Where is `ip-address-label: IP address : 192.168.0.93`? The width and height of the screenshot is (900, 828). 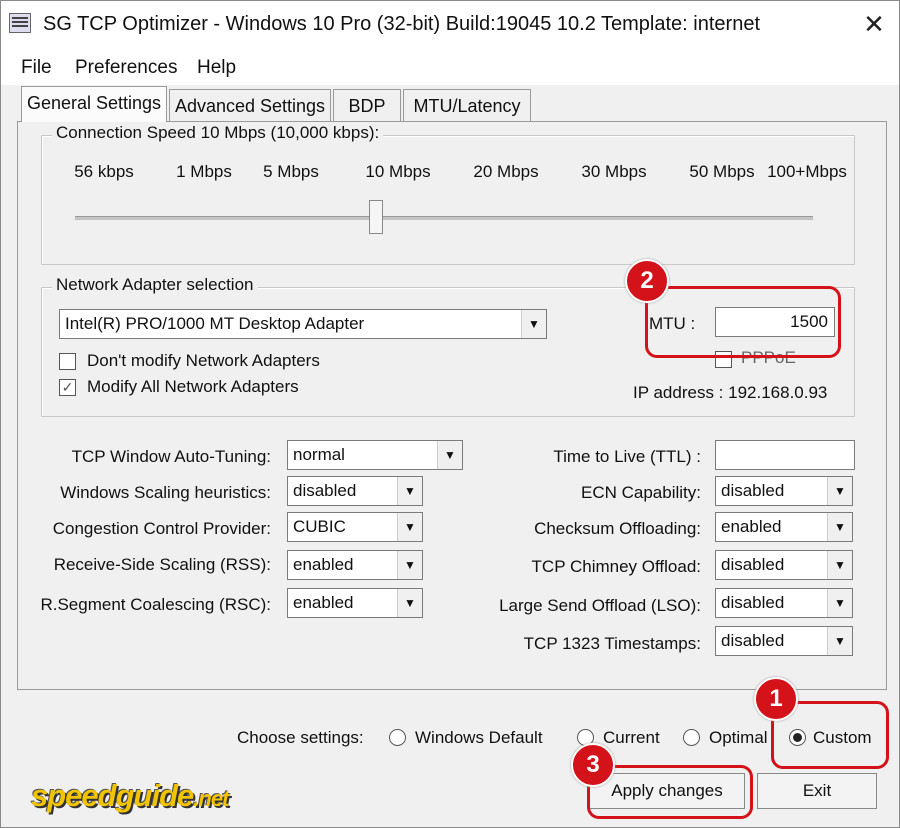 ip-address-label: IP address : 192.168.0.93 is located at coordinates (730, 392).